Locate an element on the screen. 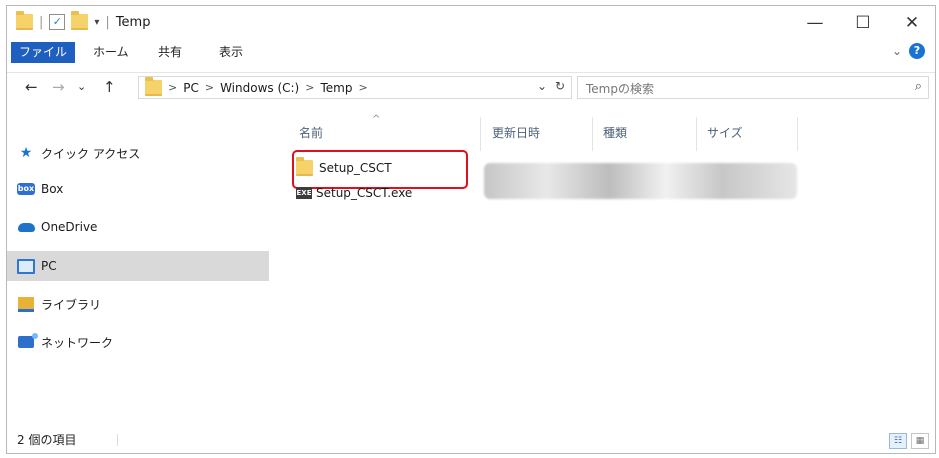 This screenshot has width=939, height=458. maximize-button: ☐ is located at coordinates (863, 23).